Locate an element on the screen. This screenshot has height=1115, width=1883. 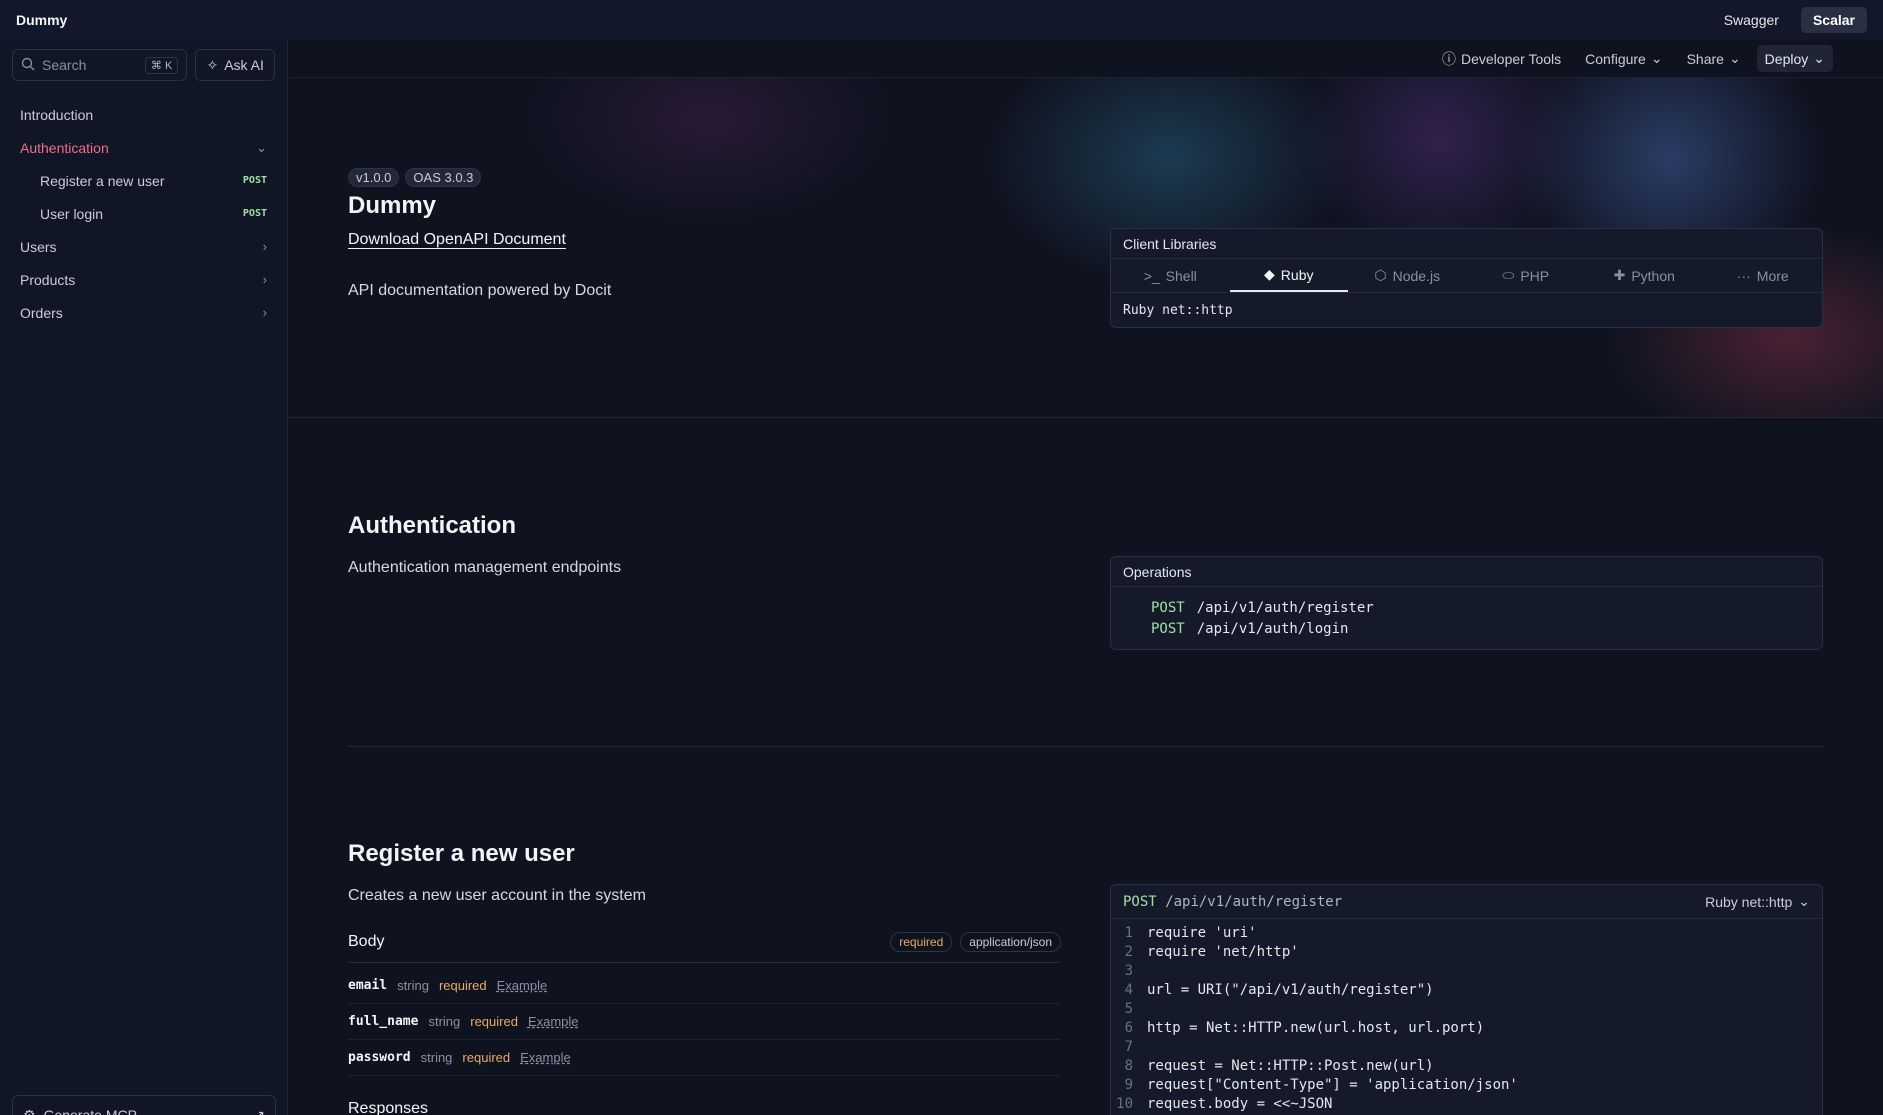
code-method: POST is located at coordinates (1140, 901).